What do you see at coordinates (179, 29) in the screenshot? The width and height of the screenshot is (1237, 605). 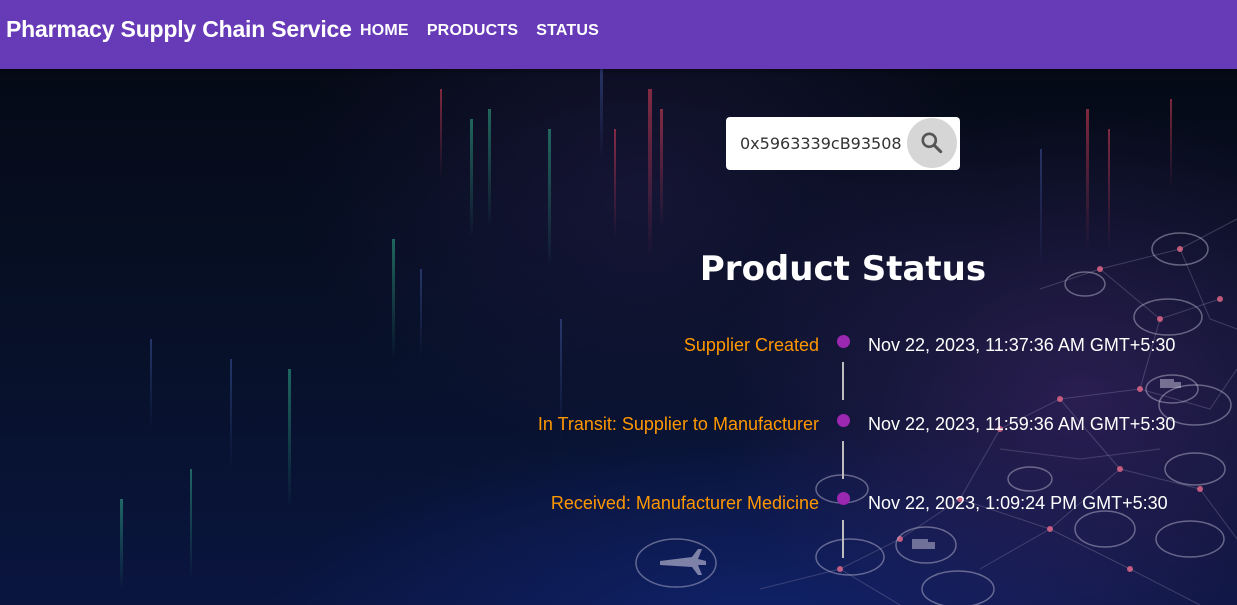 I see `app-title: Pharmacy Supply Chain Service` at bounding box center [179, 29].